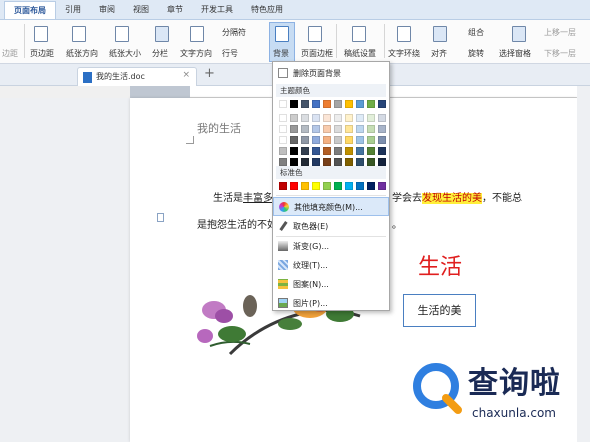 This screenshot has width=590, height=442. I want to click on tab-references: 引用, so click(73, 10).